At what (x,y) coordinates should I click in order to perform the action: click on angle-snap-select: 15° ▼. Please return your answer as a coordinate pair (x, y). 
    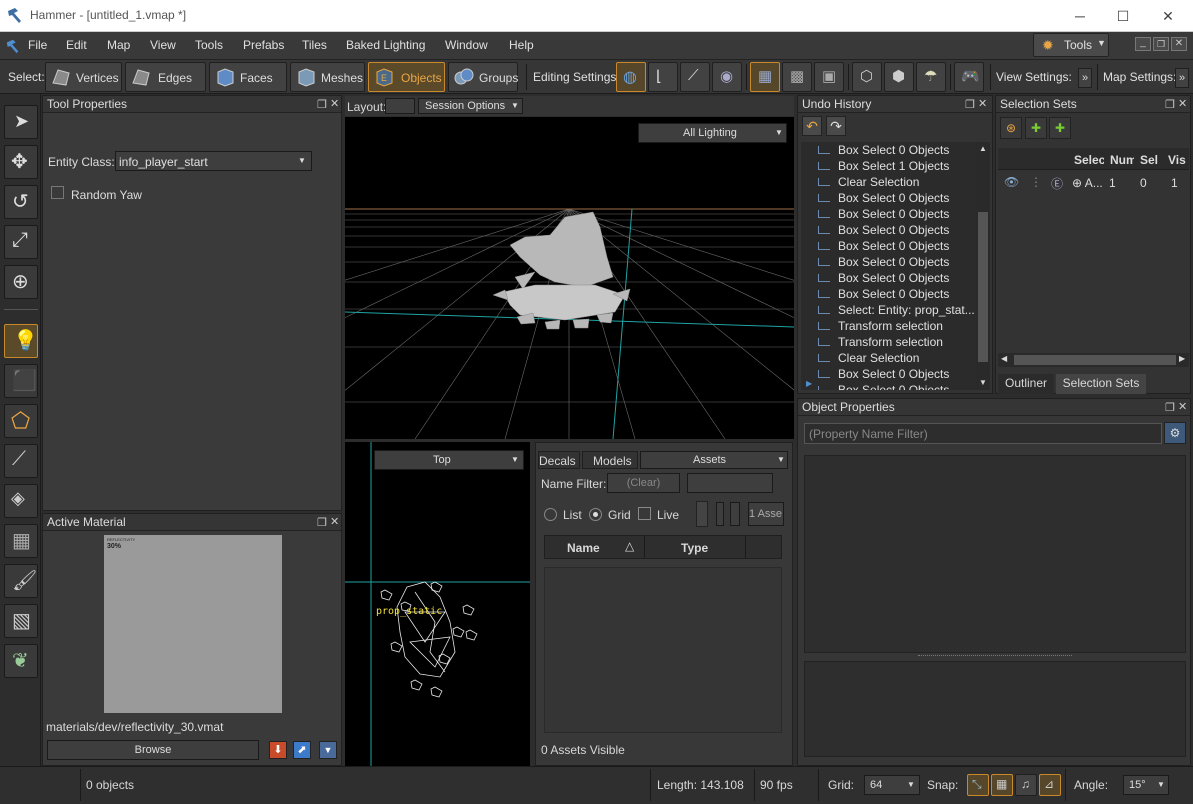
    Looking at the image, I should click on (1146, 785).